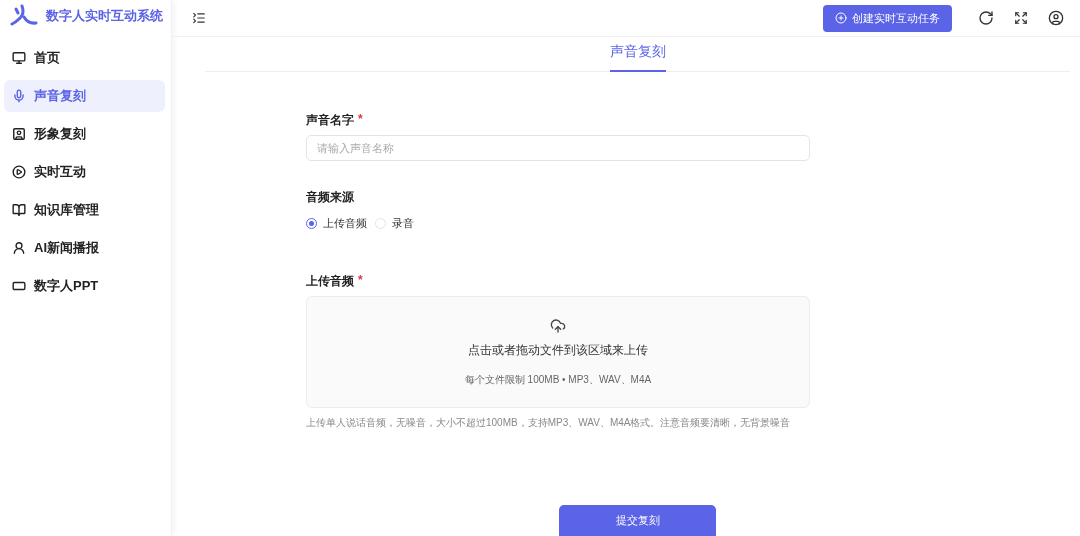  I want to click on monitor-icon, so click(19, 58).